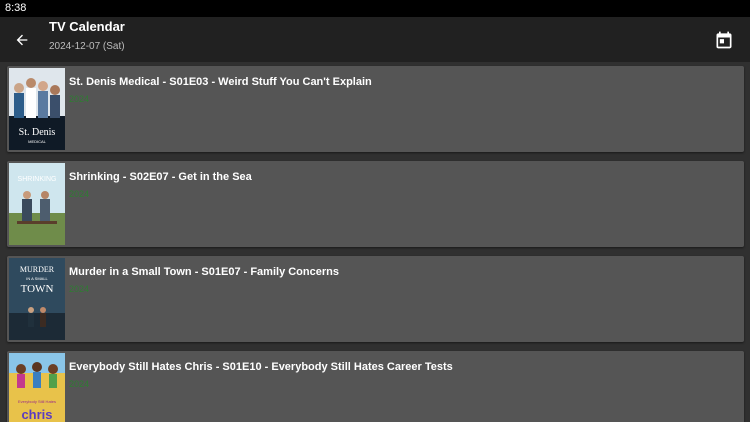  Describe the element at coordinates (36, 414) in the screenshot. I see `poster-subtitle: chris` at that location.